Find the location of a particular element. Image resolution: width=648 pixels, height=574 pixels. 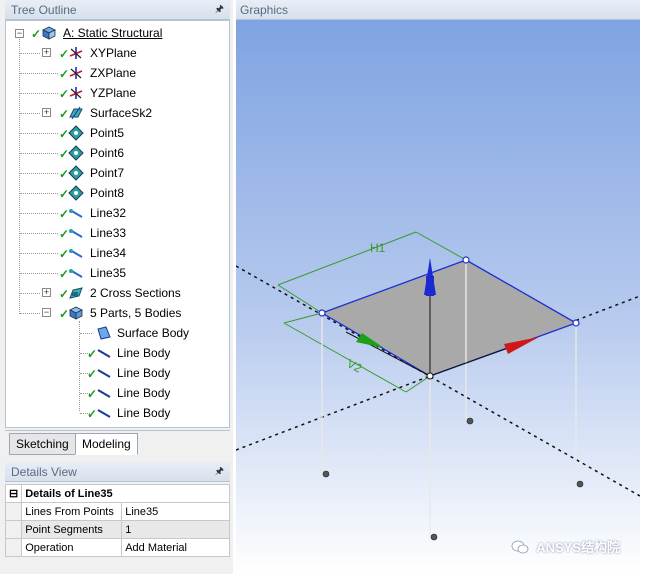

details-row: Point Segments 1 is located at coordinates (117, 529).